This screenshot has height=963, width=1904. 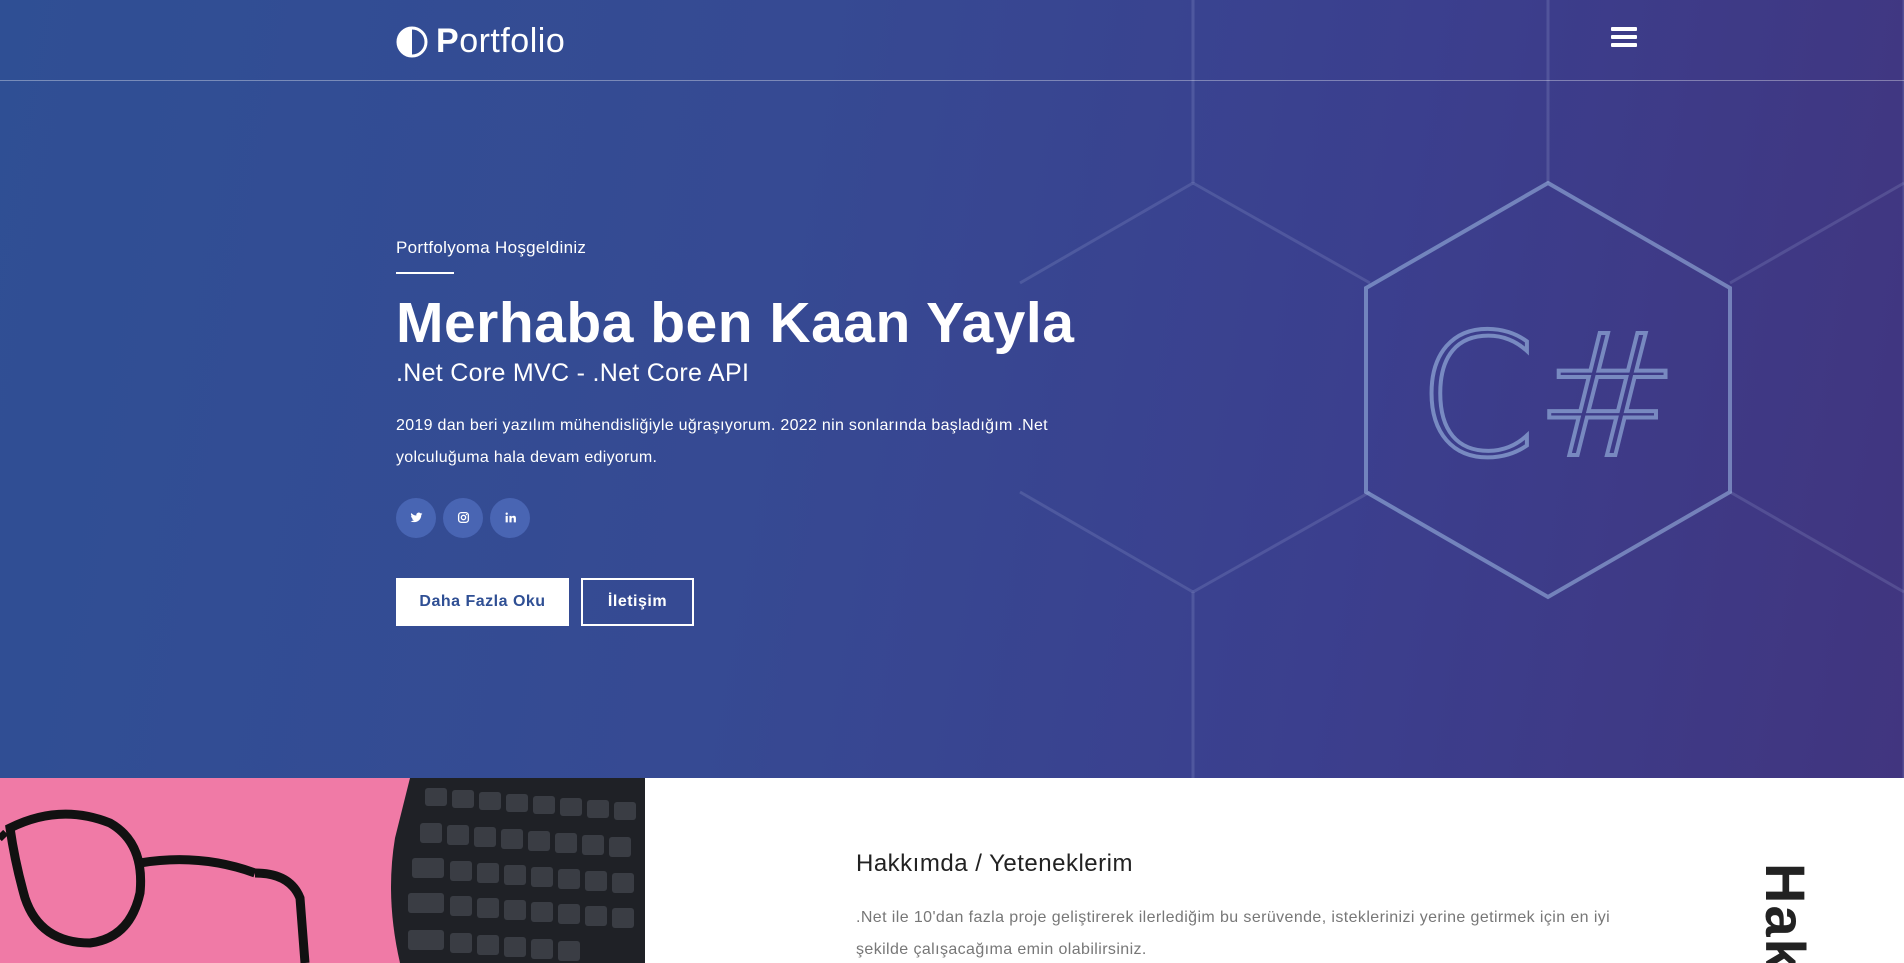 I want to click on about-title: Hakkımda / Yeteneklerim, so click(x=994, y=863).